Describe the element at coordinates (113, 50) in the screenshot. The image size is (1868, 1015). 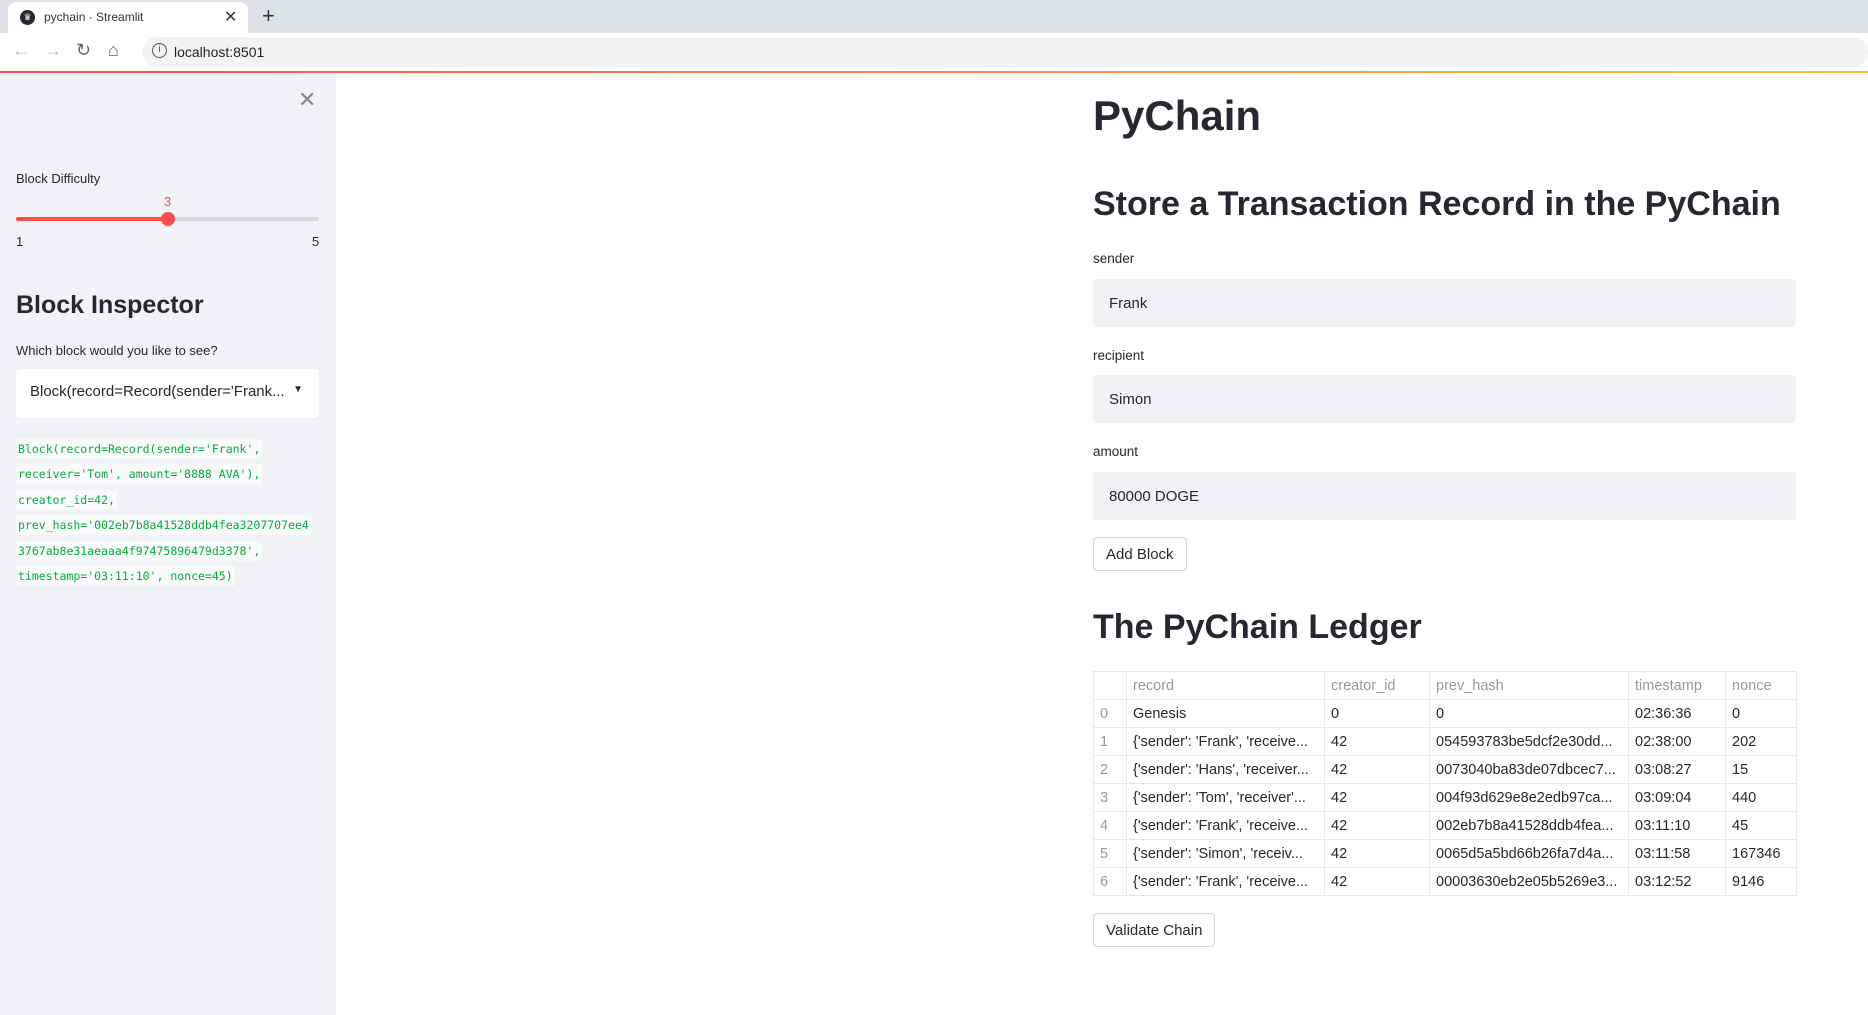
I see `home-icon: ⌂` at that location.